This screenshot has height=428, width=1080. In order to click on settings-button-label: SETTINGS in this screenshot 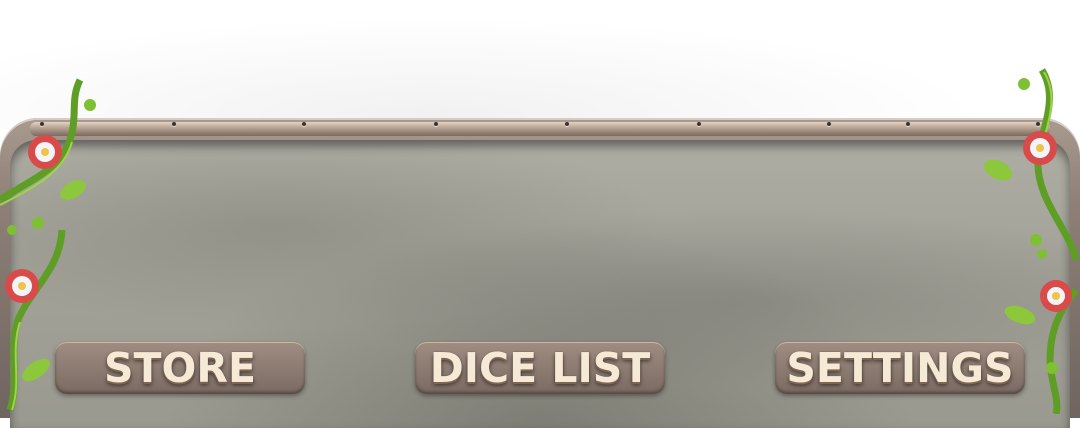, I will do `click(900, 368)`.